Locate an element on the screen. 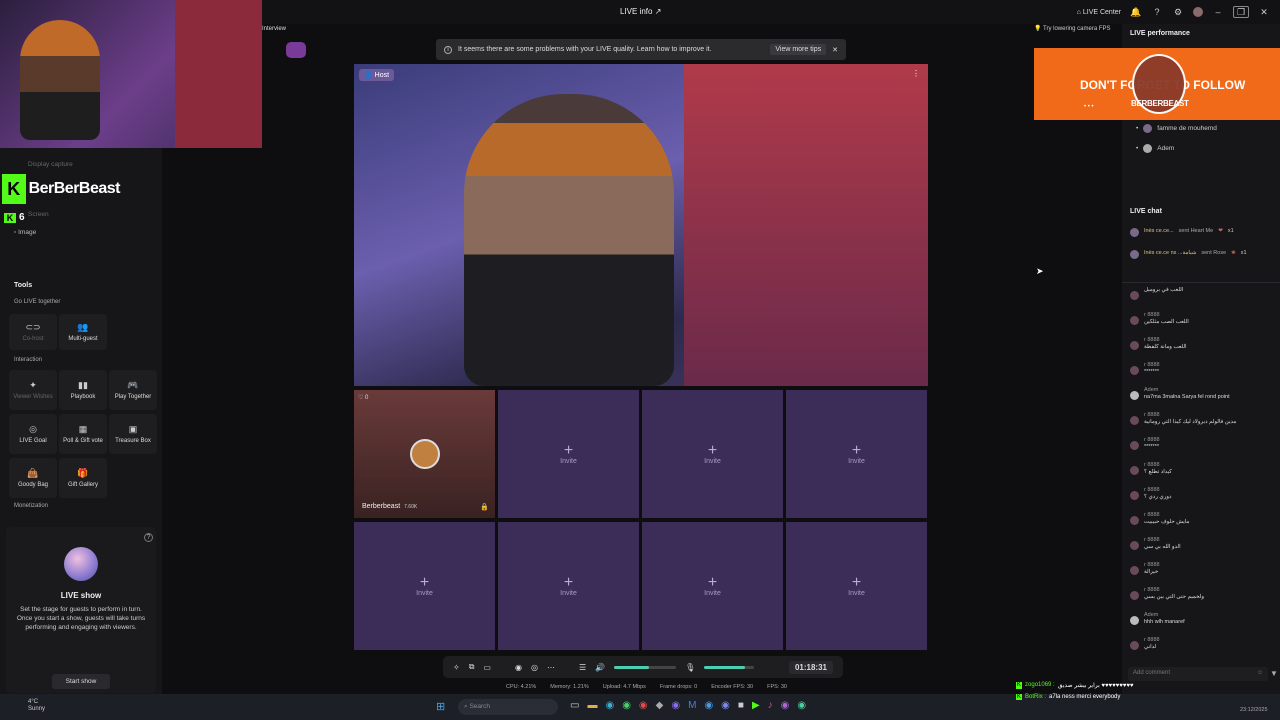 The image size is (1280, 720). view-more-tips-link: View more tips is located at coordinates (798, 49).